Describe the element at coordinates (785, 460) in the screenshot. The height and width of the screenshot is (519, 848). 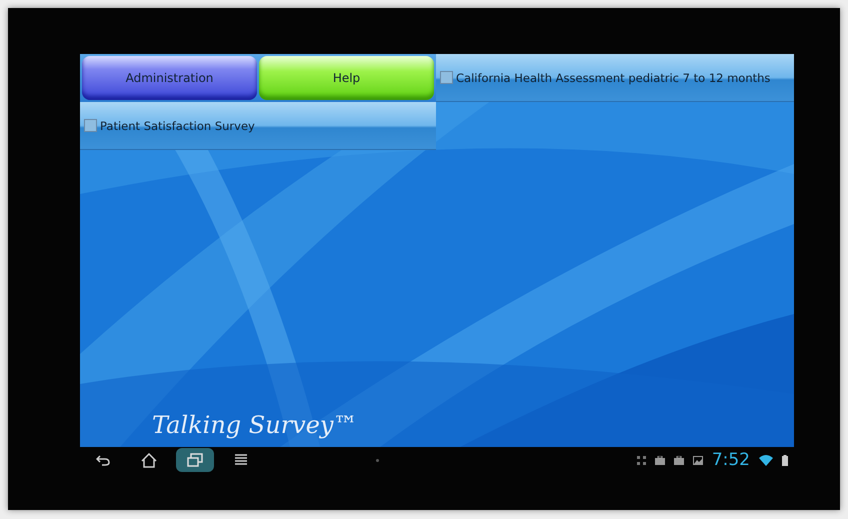
I see `battery-icon` at that location.